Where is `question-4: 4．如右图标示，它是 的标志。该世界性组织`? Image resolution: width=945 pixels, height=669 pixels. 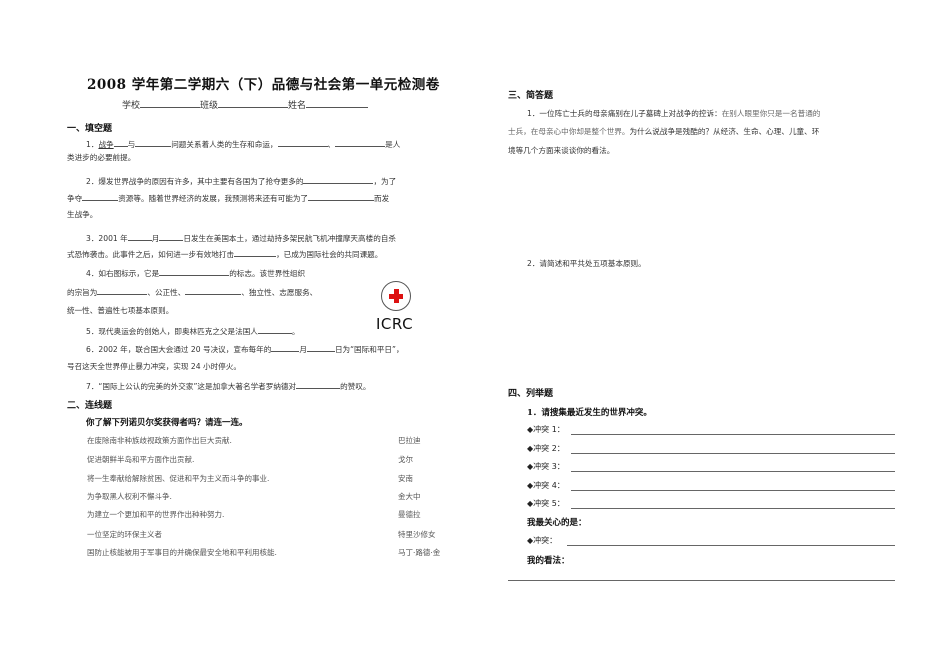
question-4: 4．如右图标示，它是 的标志。该世界性组织 is located at coordinates (196, 273).